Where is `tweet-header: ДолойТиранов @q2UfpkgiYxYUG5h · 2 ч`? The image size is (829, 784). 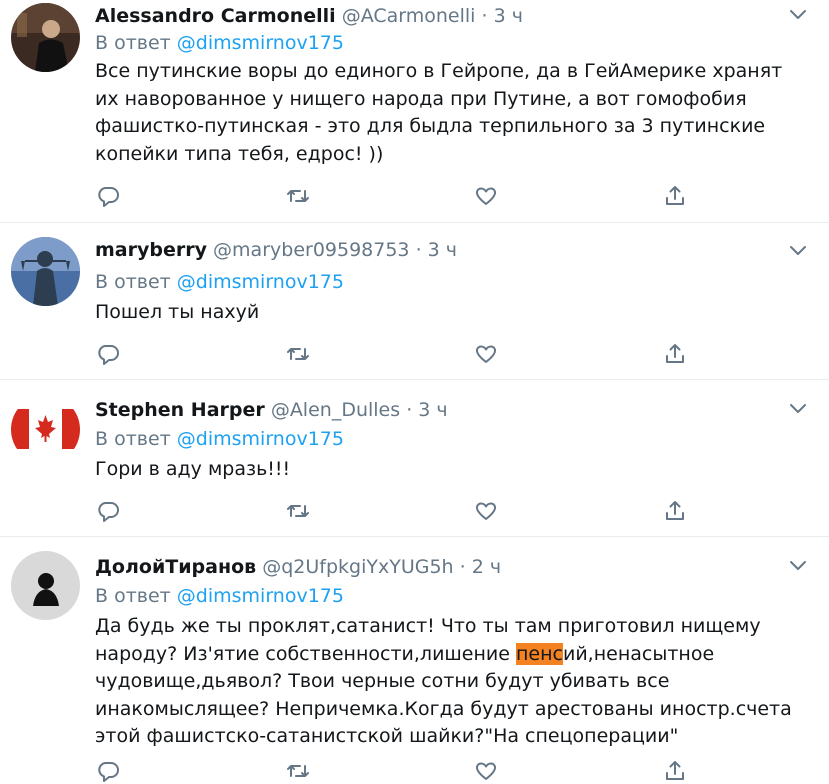
tweet-header: ДолойТиранов @q2UfpkgiYxYUG5h · 2 ч is located at coordinates (298, 567).